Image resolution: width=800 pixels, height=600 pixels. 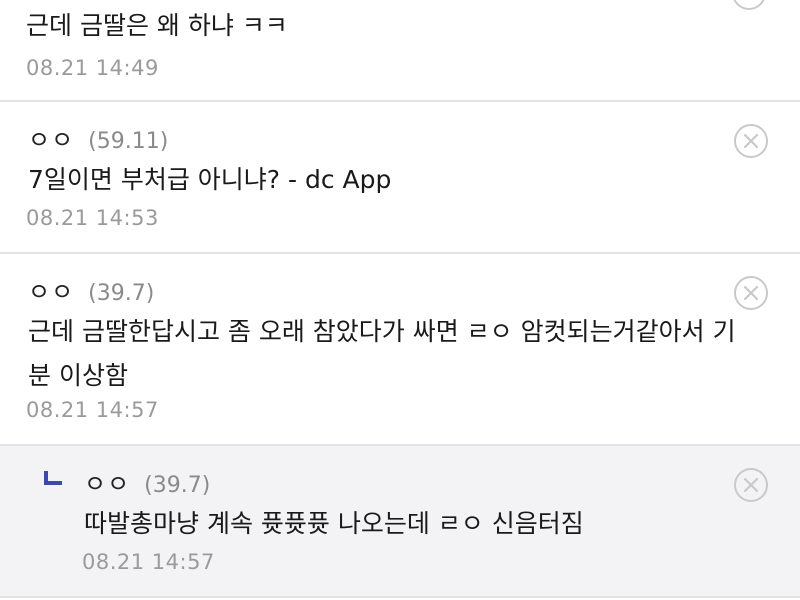 What do you see at coordinates (334, 523) in the screenshot?
I see `comment-body: 따발총마냥 계속 퓻퓻퓻 나오는데 ㄹㅇ 신음터짐` at bounding box center [334, 523].